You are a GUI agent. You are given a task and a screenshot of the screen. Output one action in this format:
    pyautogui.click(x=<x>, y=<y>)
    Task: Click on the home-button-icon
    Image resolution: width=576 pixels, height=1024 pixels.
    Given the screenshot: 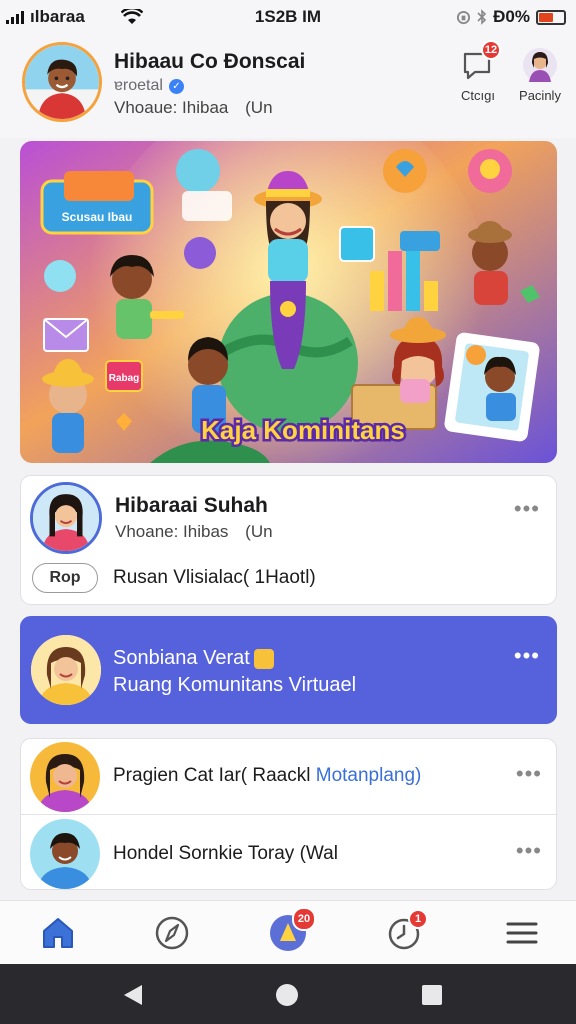 What is the action you would take?
    pyautogui.click(x=287, y=995)
    